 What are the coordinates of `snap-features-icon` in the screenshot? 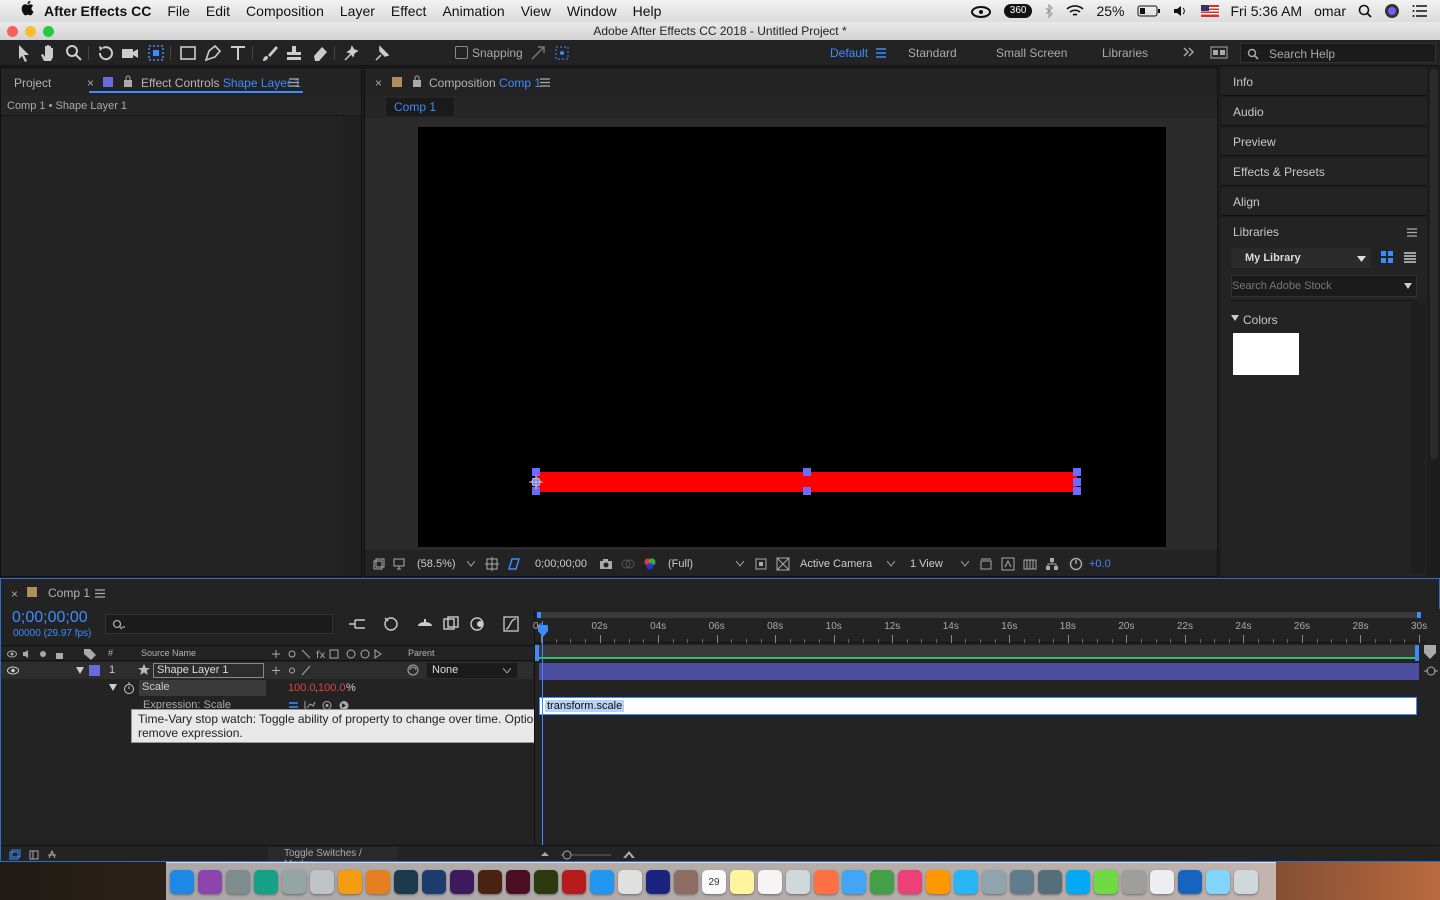 It's located at (562, 53).